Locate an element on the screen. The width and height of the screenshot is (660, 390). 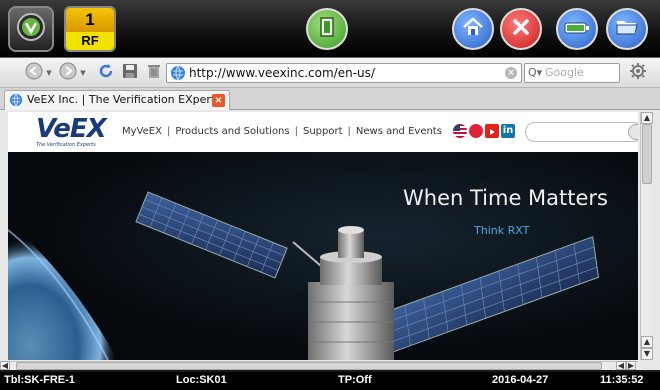
rf-port-button: 1 RF is located at coordinates (90, 29).